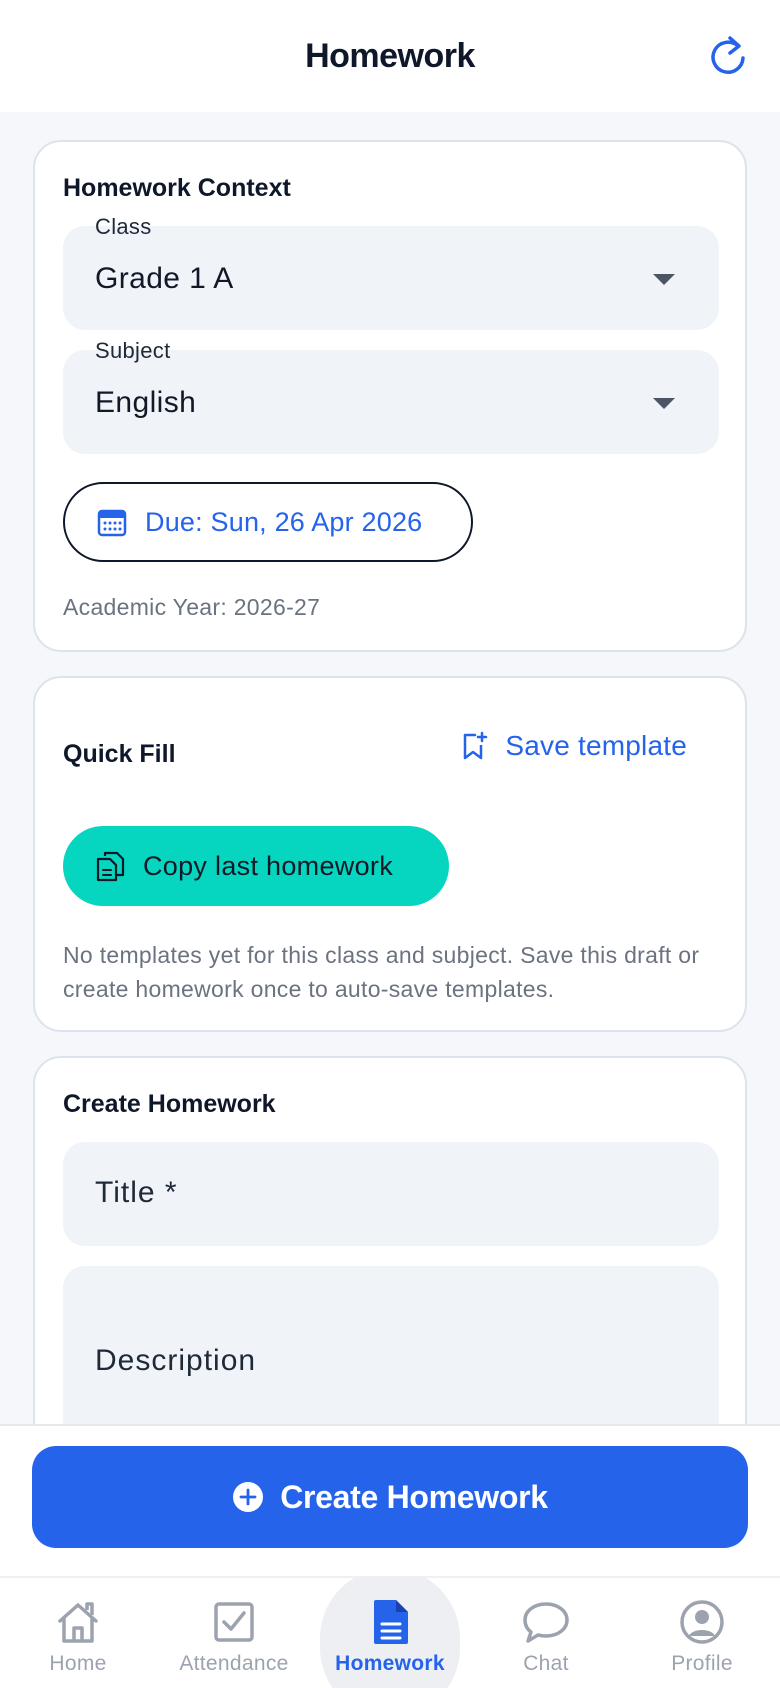  What do you see at coordinates (169, 1104) in the screenshot?
I see `create-homework-title: Create Homework` at bounding box center [169, 1104].